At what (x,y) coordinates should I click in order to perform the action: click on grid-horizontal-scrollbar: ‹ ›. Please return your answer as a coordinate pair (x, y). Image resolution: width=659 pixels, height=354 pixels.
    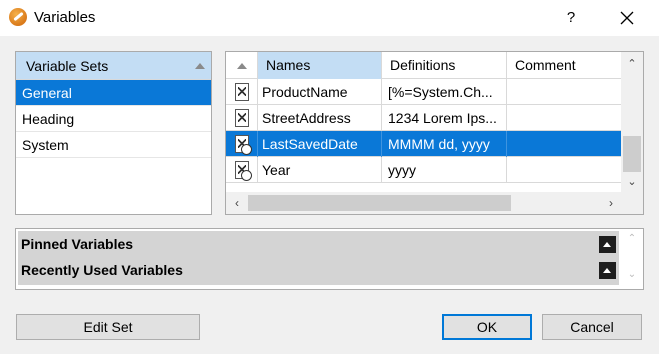
    Looking at the image, I should click on (423, 203).